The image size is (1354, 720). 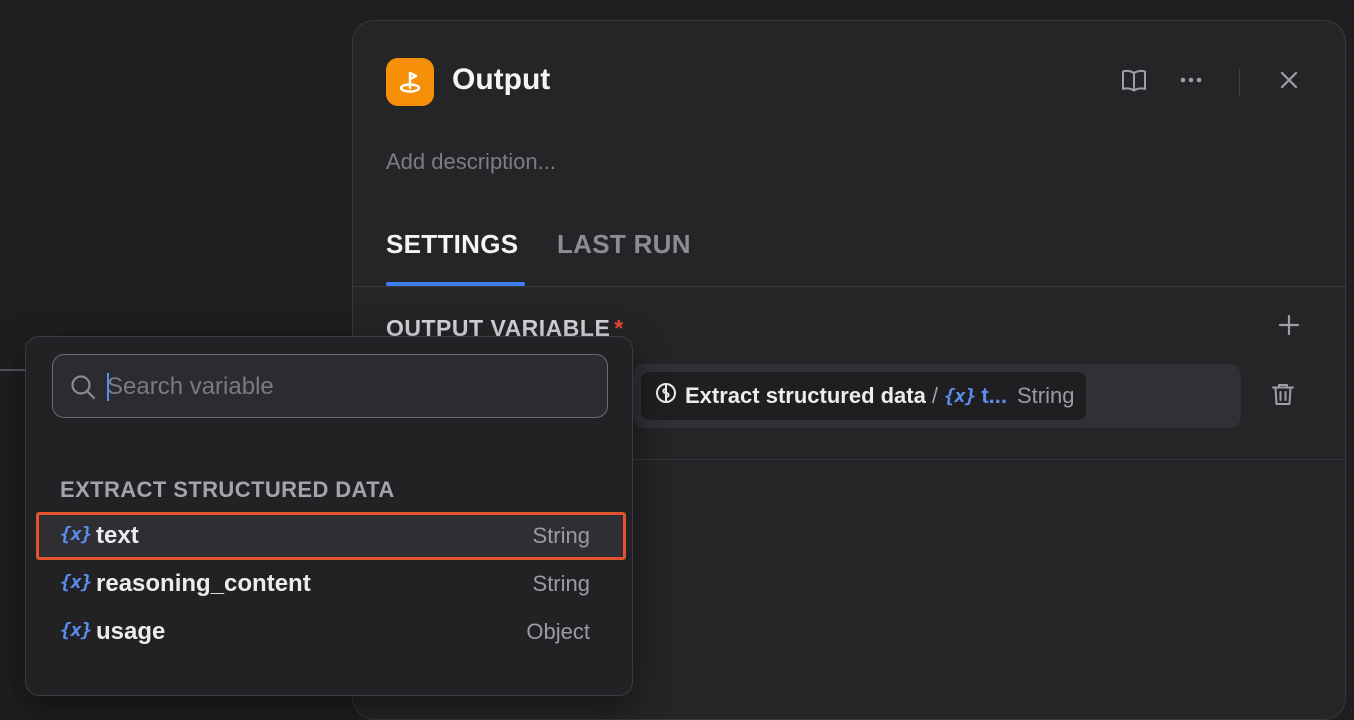 What do you see at coordinates (131, 631) in the screenshot?
I see `option-name: usage` at bounding box center [131, 631].